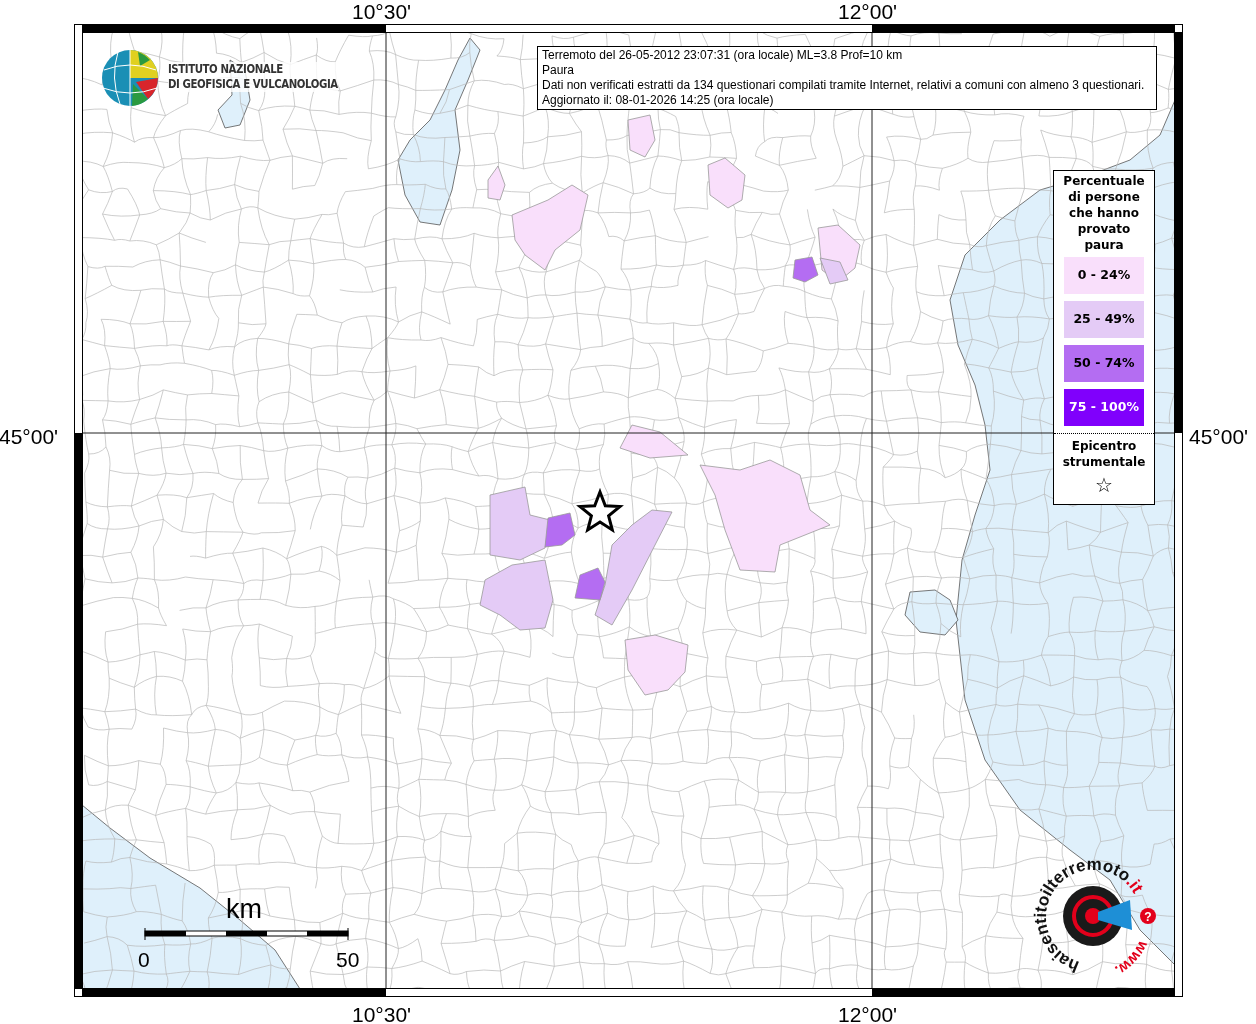 Image resolution: width=1256 pixels, height=1024 pixels. I want to click on epicenter-star-icon, so click(600, 510).